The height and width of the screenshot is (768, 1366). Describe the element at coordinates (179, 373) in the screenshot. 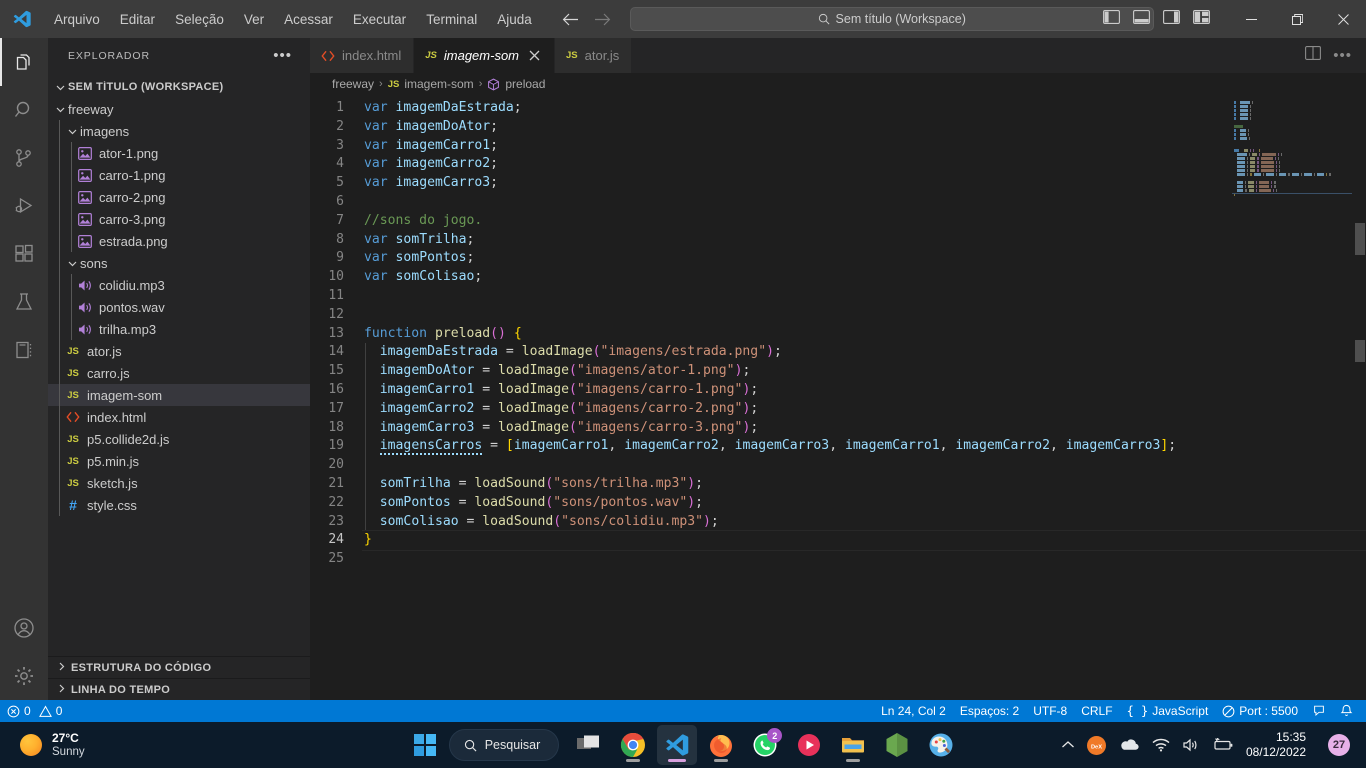

I see `tree-item-carro-js: JS carro.js` at that location.